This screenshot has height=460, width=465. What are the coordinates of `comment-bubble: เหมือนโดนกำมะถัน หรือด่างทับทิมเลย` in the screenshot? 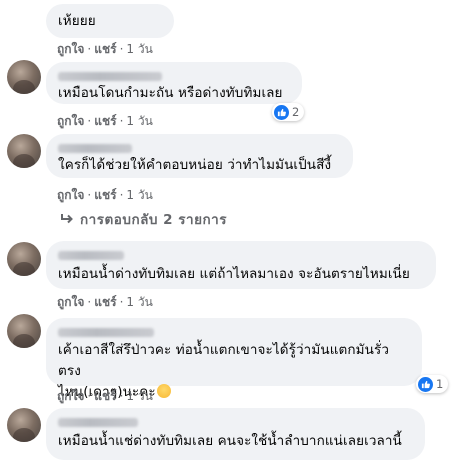 It's located at (174, 83).